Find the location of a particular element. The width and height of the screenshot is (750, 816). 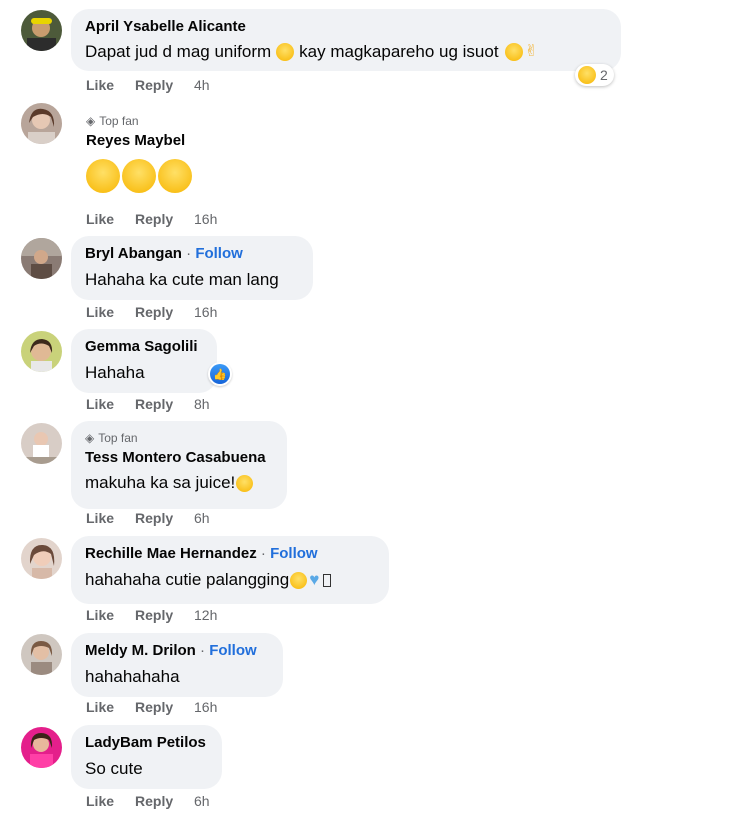

comment-bubble: Meldy M. Drilon · Follow hahahahaha is located at coordinates (177, 665).